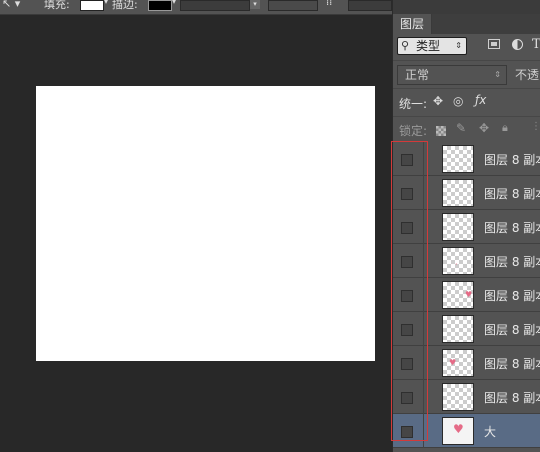 The image size is (540, 452). I want to click on tab-strip, so click(486, 24).